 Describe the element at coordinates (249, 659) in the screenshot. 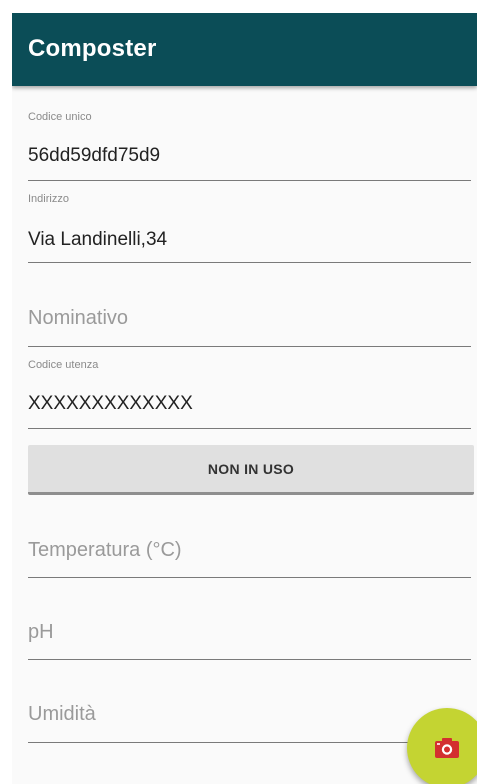

I see `ph-underline` at that location.